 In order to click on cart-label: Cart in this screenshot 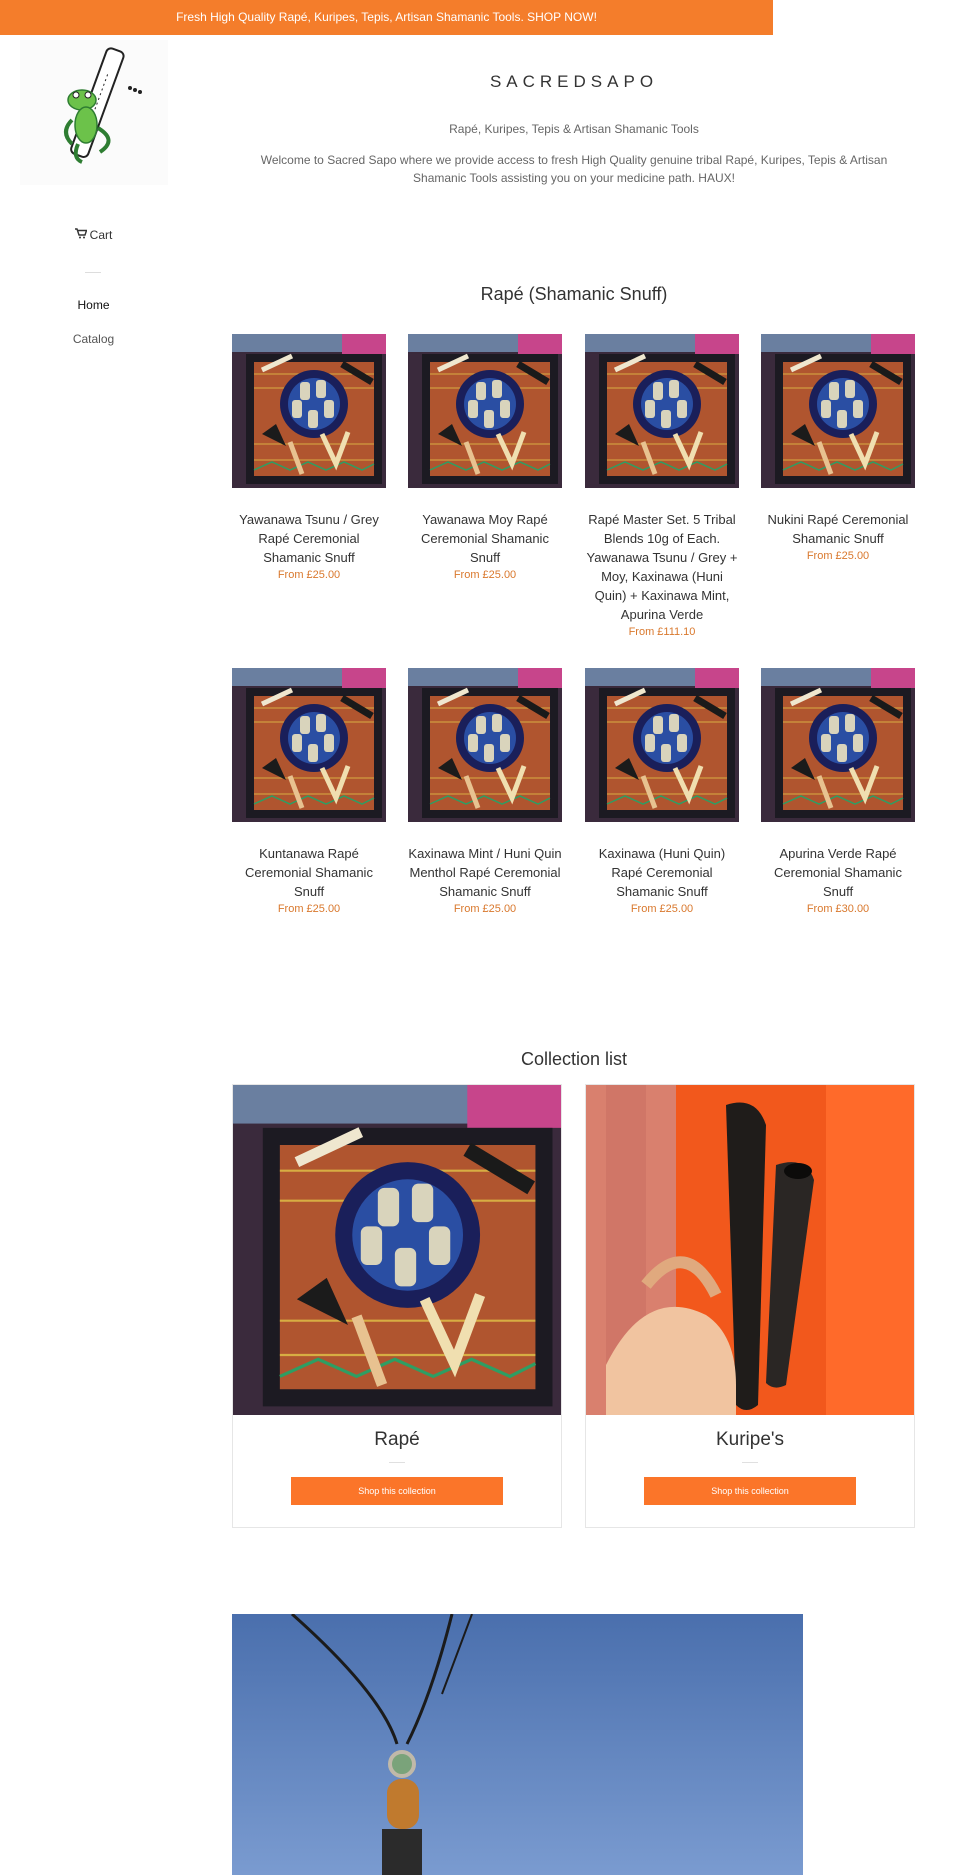, I will do `click(101, 235)`.